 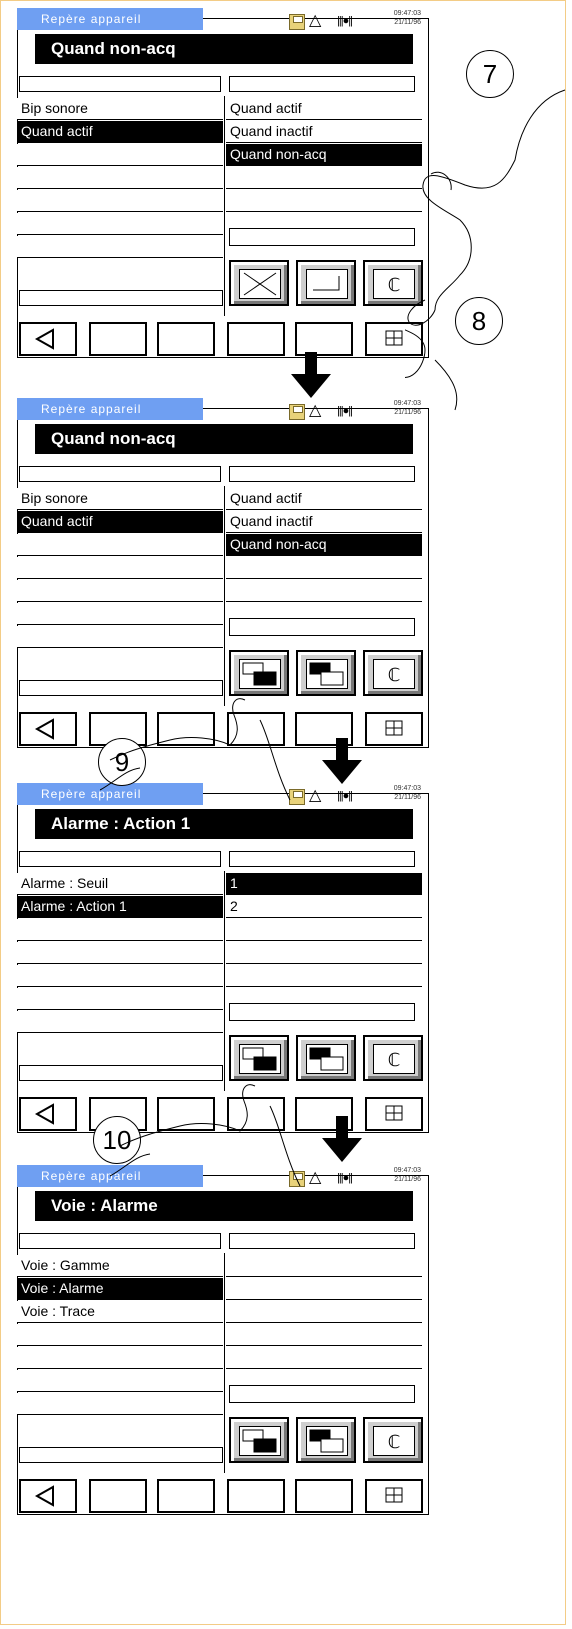 What do you see at coordinates (324, 884) in the screenshot?
I see `option-list-item: 1` at bounding box center [324, 884].